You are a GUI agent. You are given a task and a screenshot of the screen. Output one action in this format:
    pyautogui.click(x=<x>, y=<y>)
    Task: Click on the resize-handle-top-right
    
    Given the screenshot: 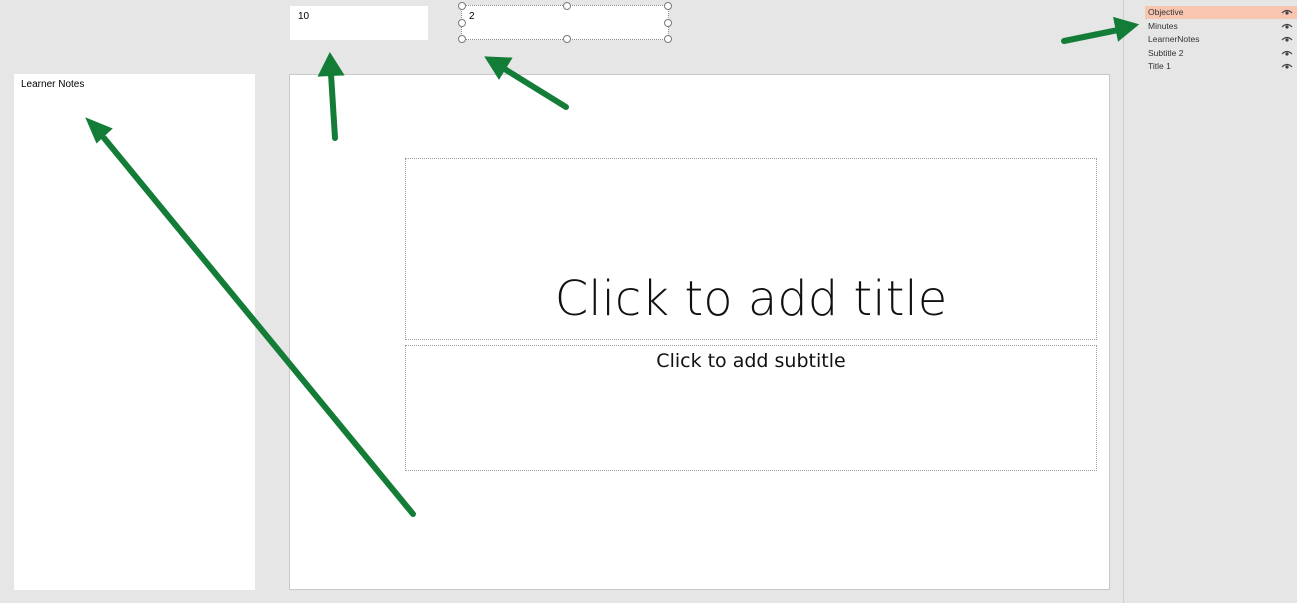 What is the action you would take?
    pyautogui.click(x=668, y=6)
    